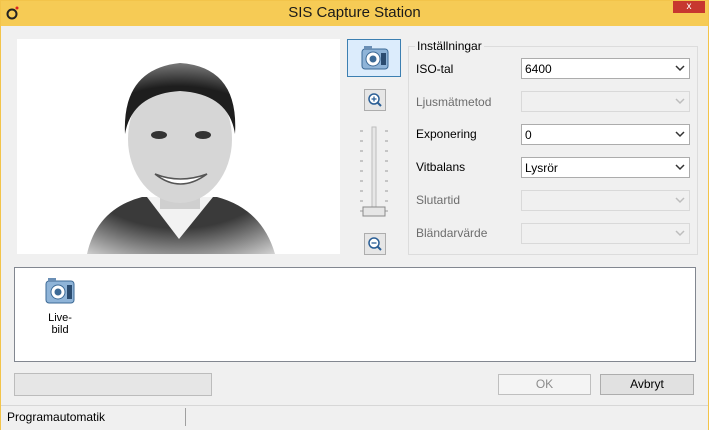 The height and width of the screenshot is (430, 709). What do you see at coordinates (605, 167) in the screenshot?
I see `white-balance-select: Lysrör` at bounding box center [605, 167].